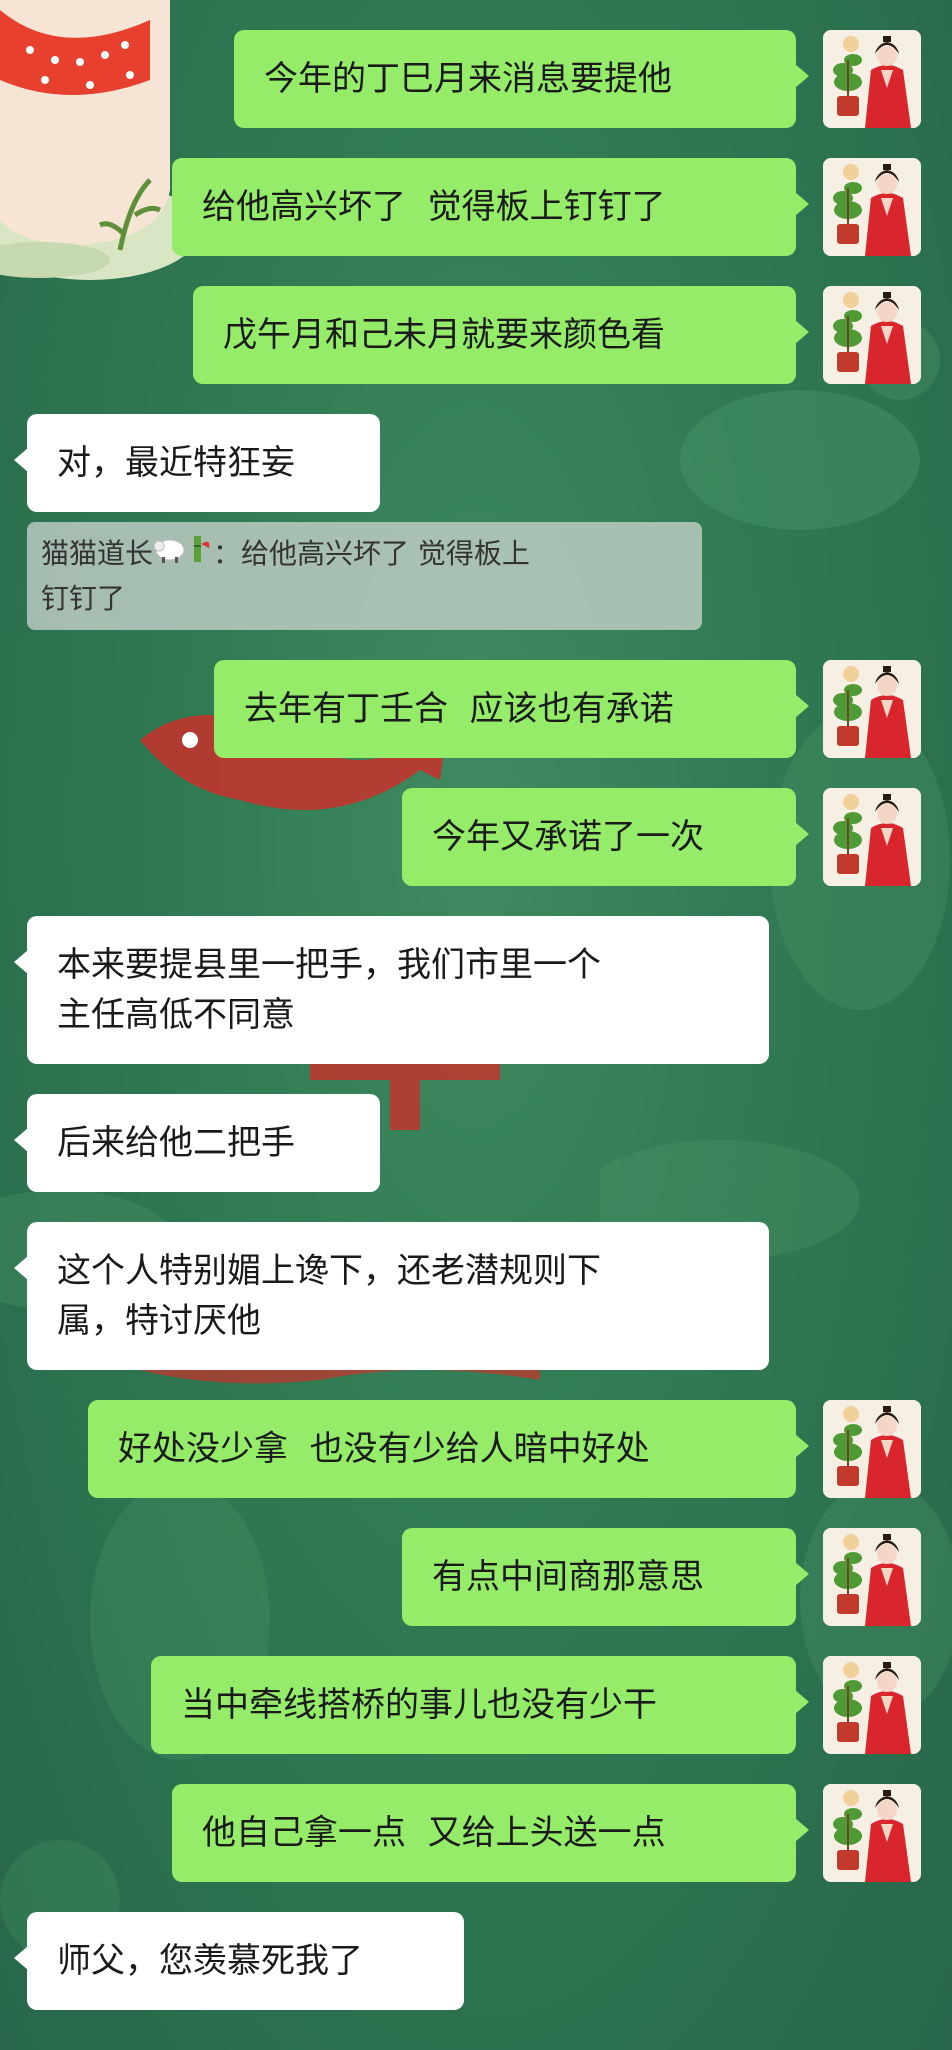 The height and width of the screenshot is (2050, 952). I want to click on received-message-bubble: 这个人特别媚上谗下，还老潜规则下 属，特讨厌他, so click(391, 1296).